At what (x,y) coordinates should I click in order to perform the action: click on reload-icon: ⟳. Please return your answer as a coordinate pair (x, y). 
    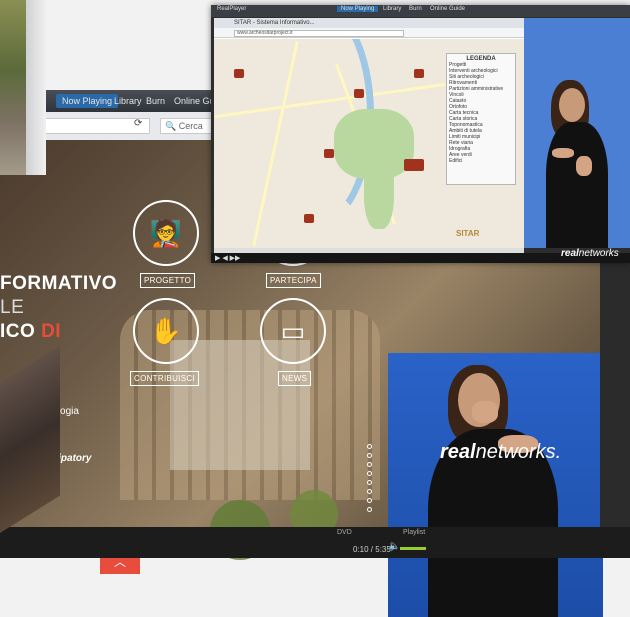
    Looking at the image, I should click on (138, 123).